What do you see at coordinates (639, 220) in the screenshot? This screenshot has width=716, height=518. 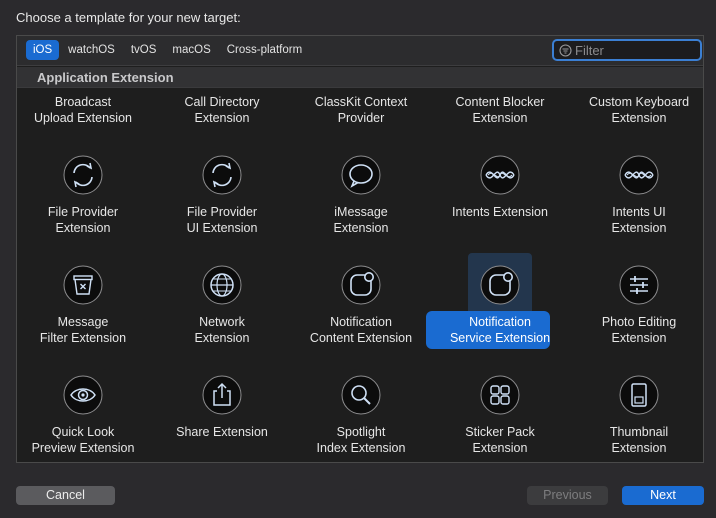 I see `template-label: Intents UI Extension` at bounding box center [639, 220].